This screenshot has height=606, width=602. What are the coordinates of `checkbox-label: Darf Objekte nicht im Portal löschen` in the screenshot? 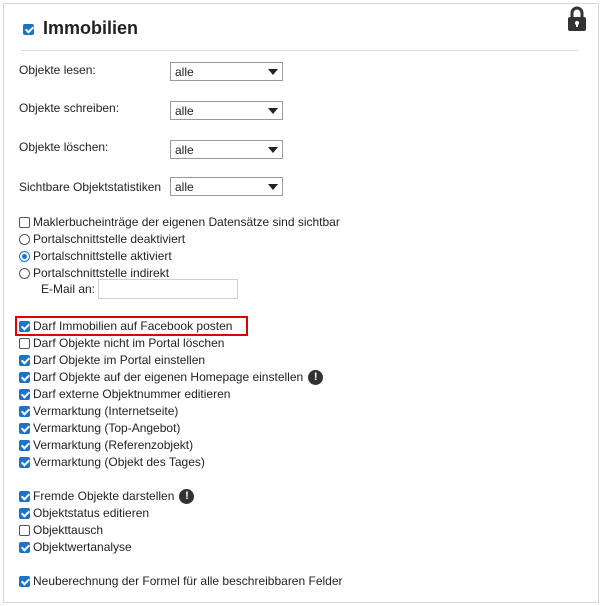 It's located at (129, 343).